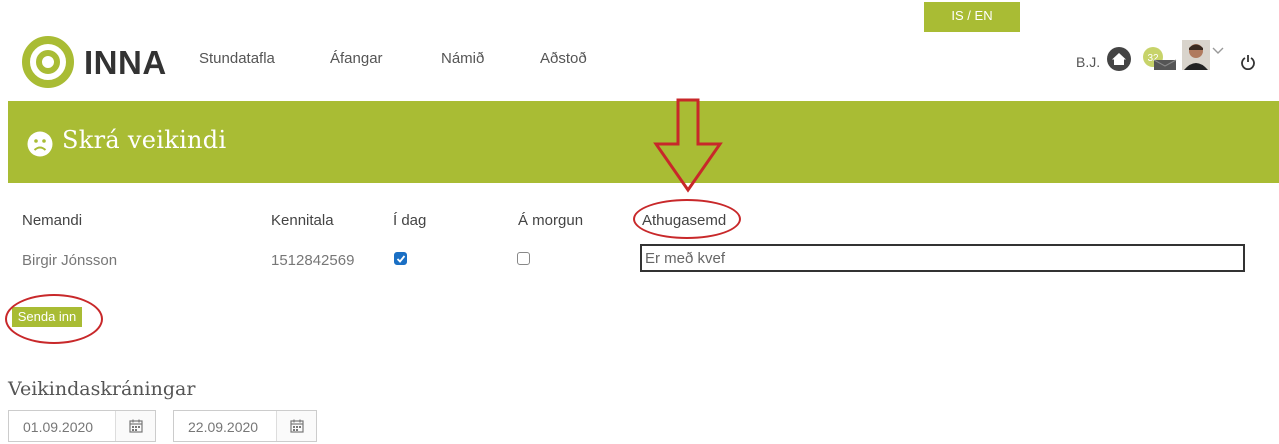  I want to click on today-checkbox, so click(400, 258).